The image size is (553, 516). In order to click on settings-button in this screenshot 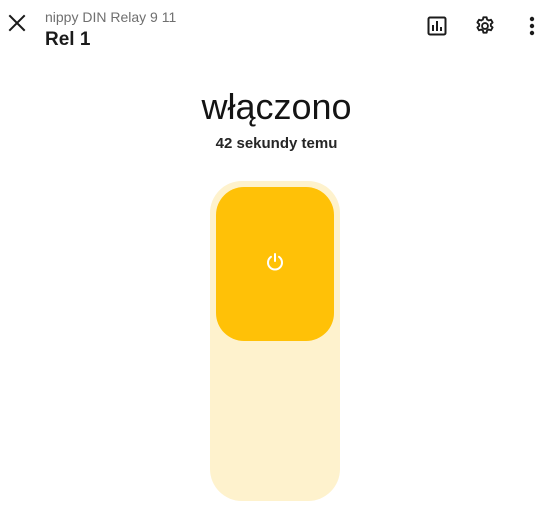, I will do `click(485, 26)`.